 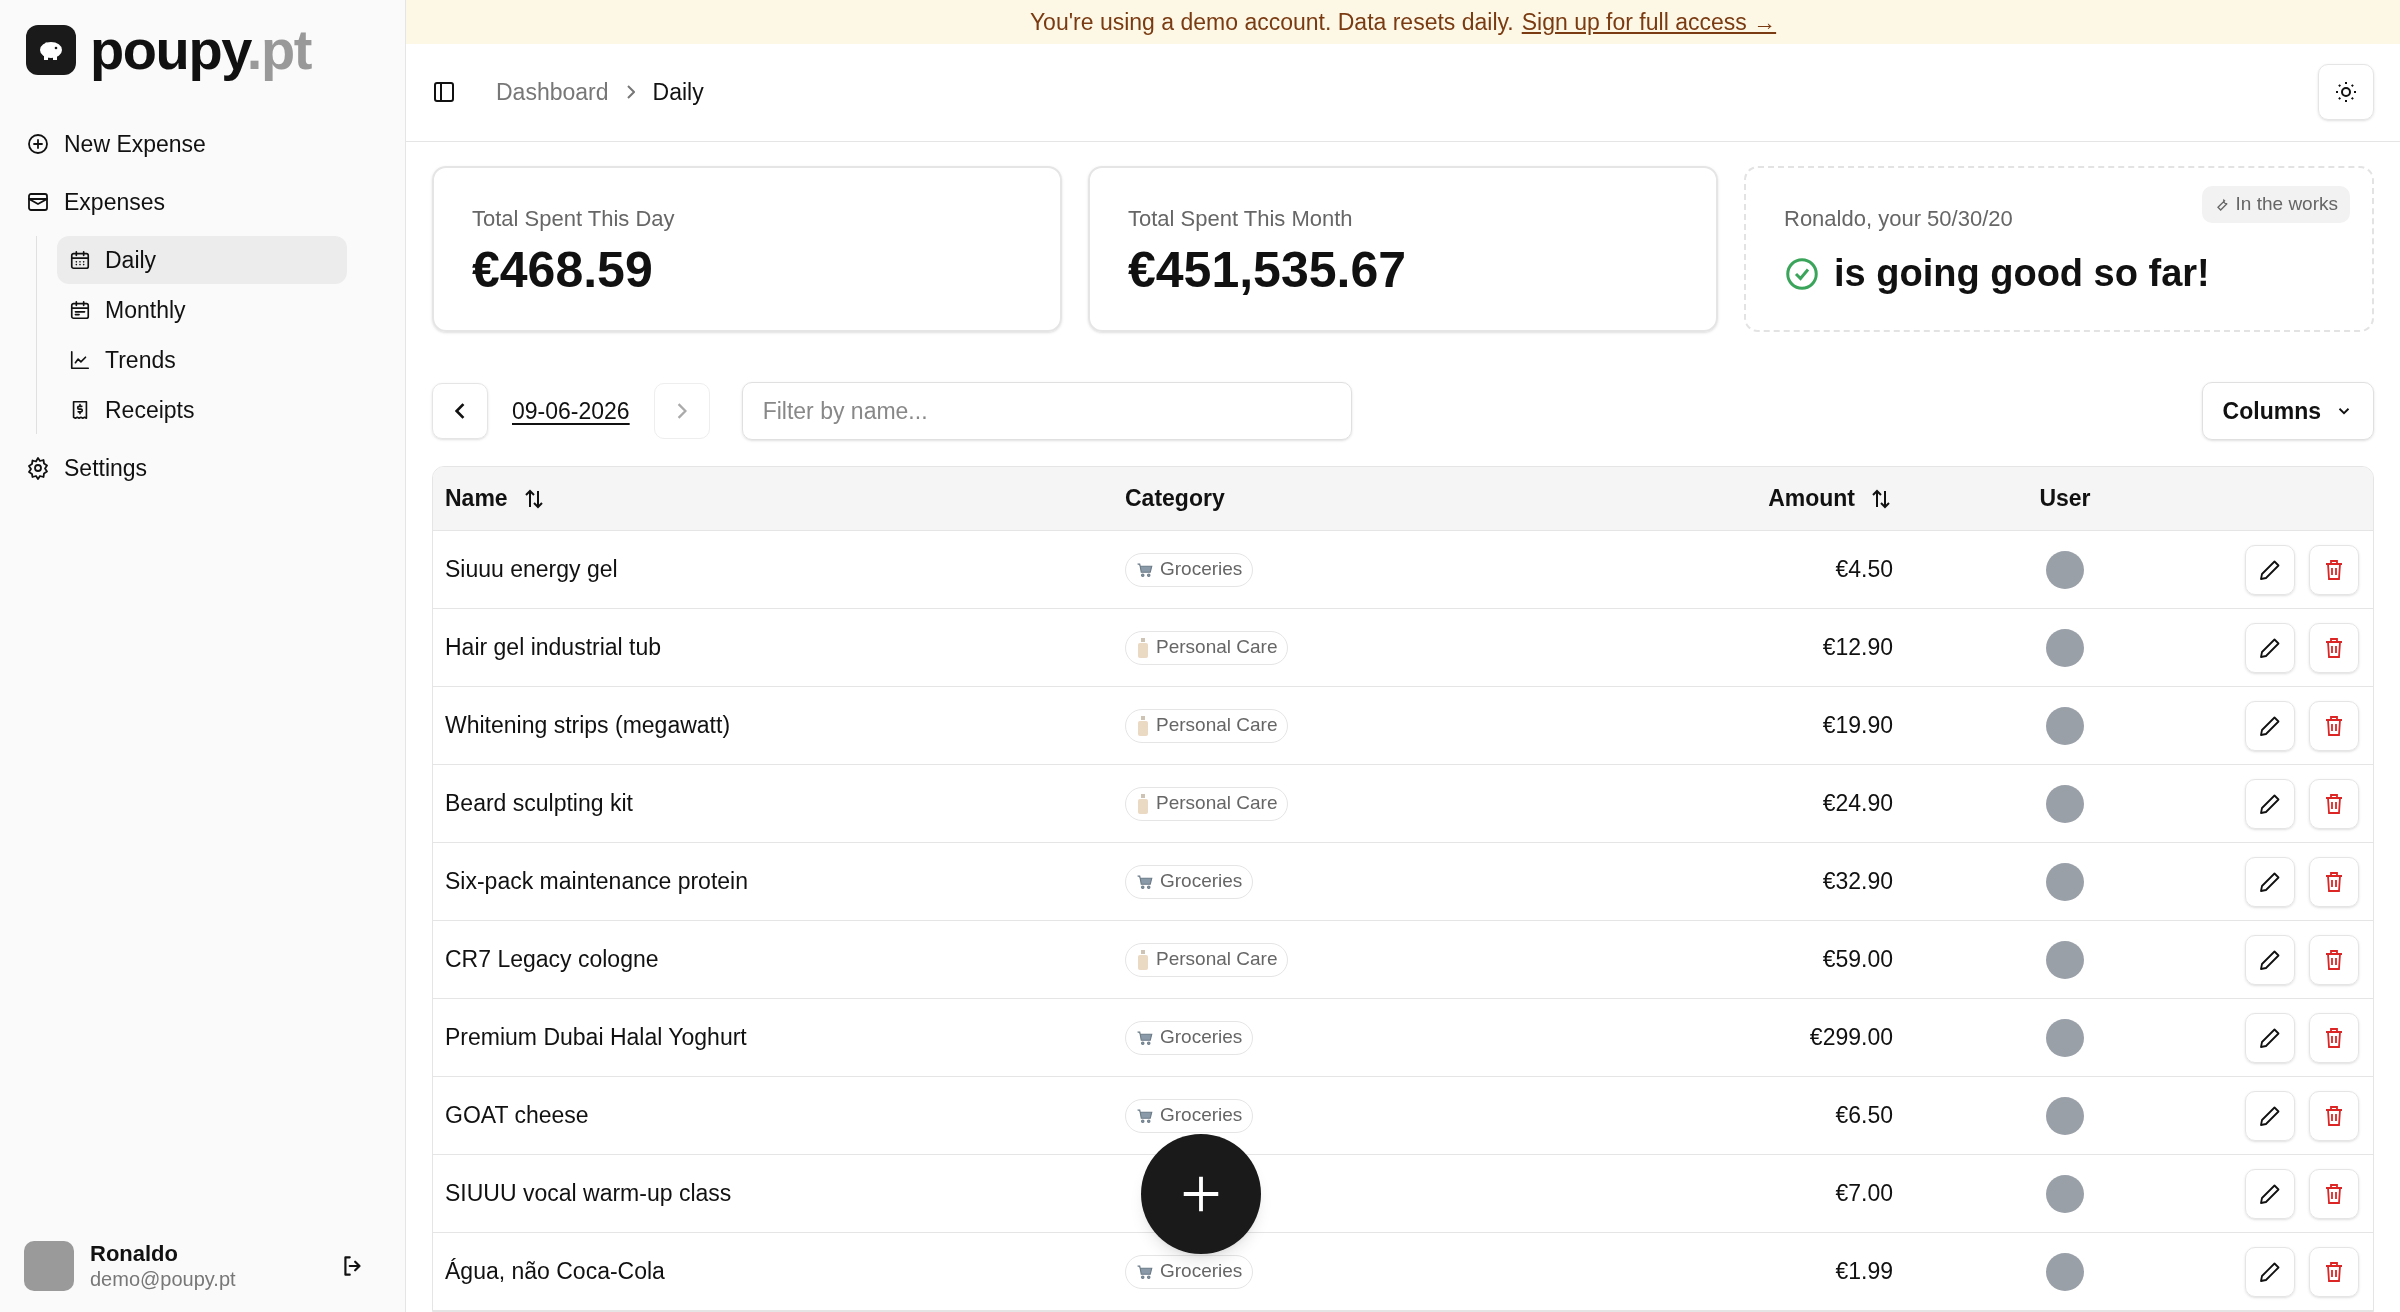 I want to click on expense-name: SIUUU vocal warm-up class, so click(x=588, y=1194).